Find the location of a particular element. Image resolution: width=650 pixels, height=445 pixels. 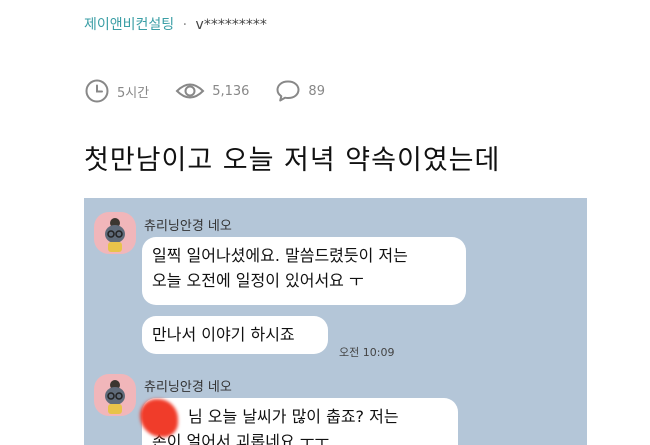

author-name: v********* is located at coordinates (231, 25).